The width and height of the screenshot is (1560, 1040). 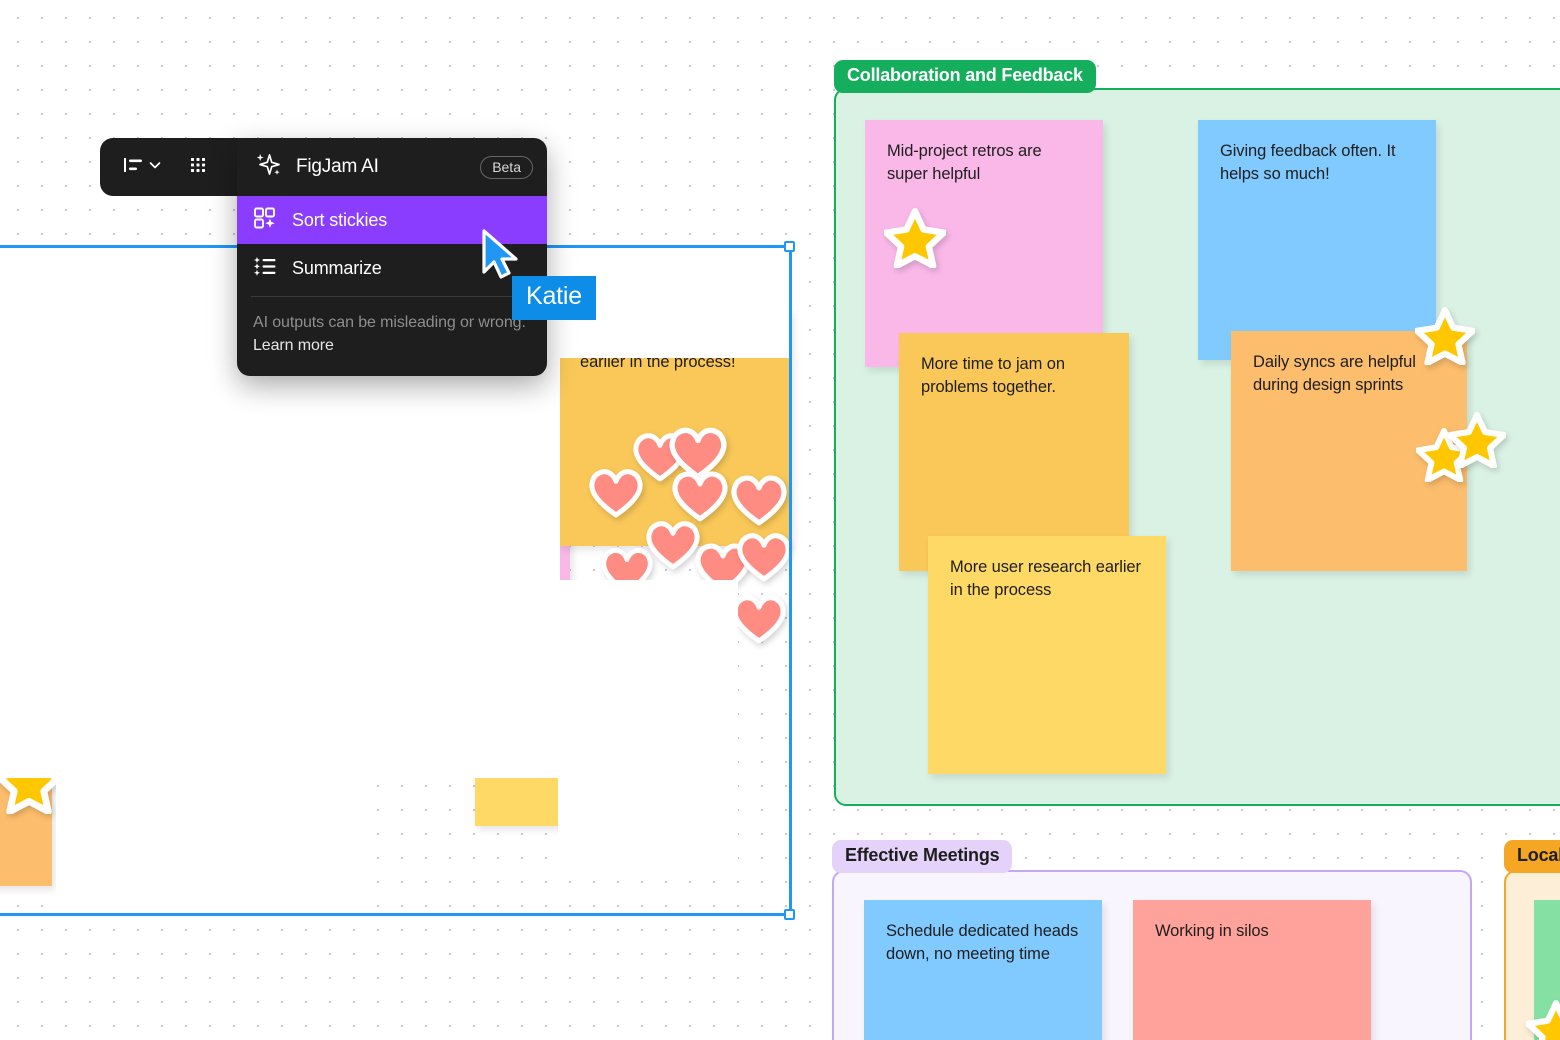 I want to click on align-left-button, so click(x=142, y=167).